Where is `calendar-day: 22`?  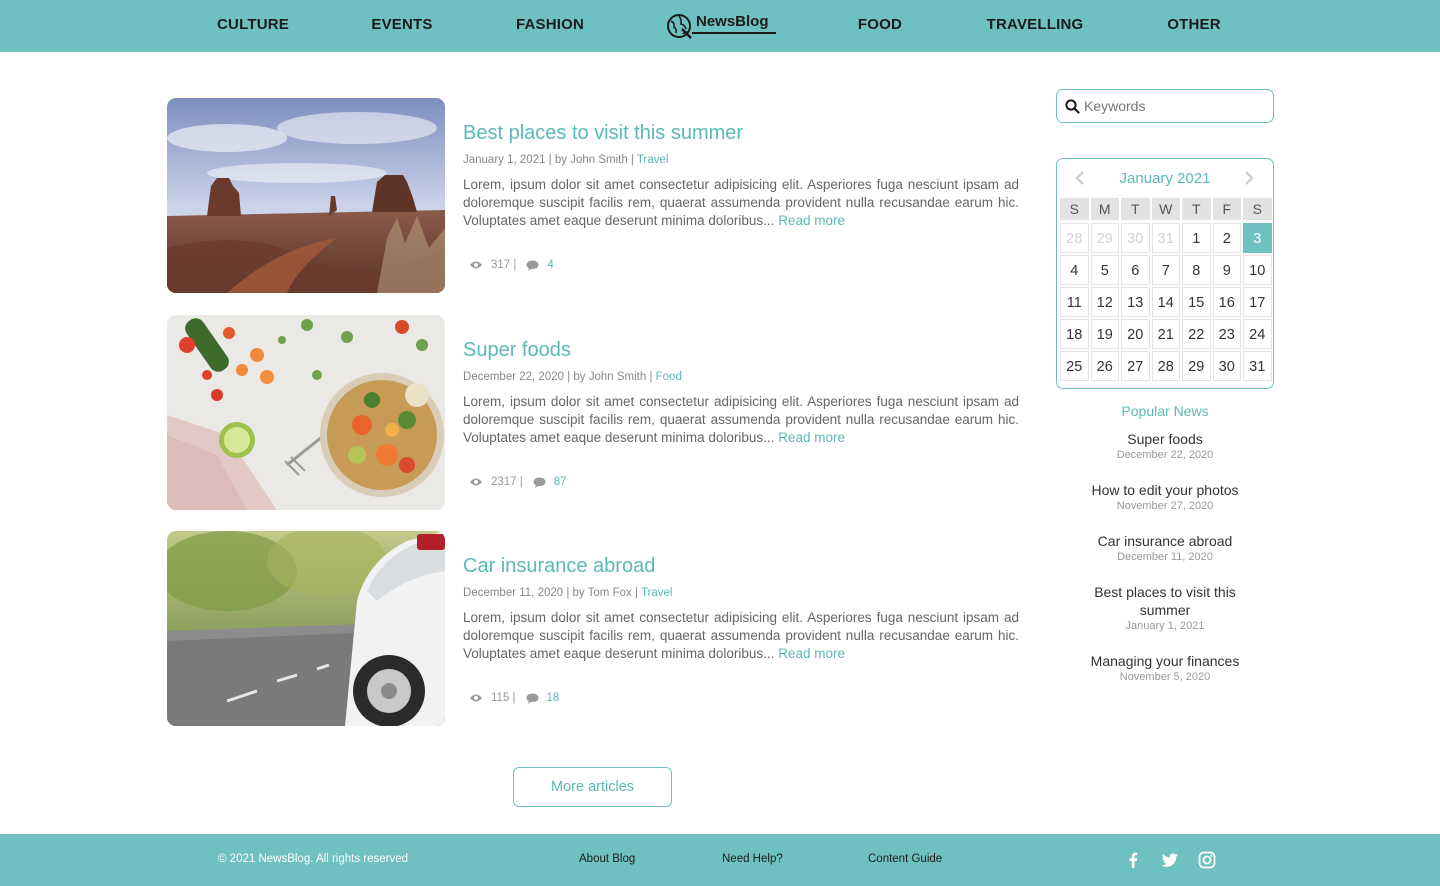 calendar-day: 22 is located at coordinates (1196, 334).